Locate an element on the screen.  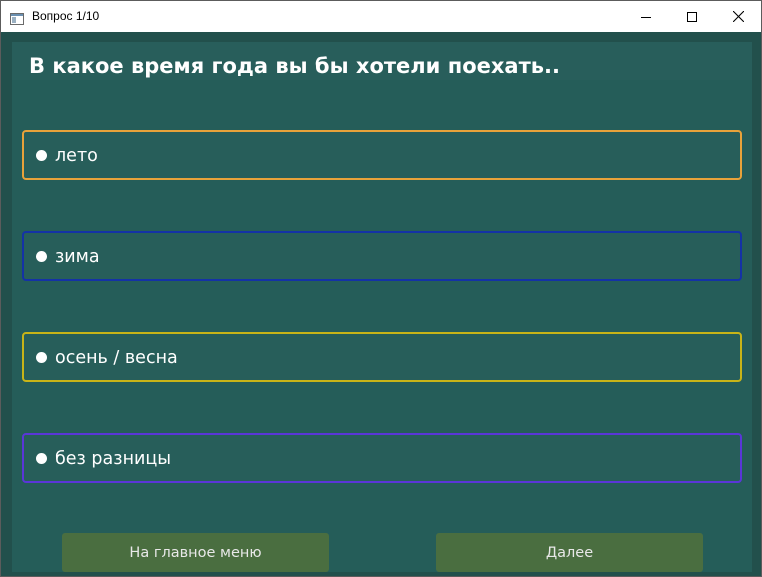
option-radio-0: лето is located at coordinates (382, 155).